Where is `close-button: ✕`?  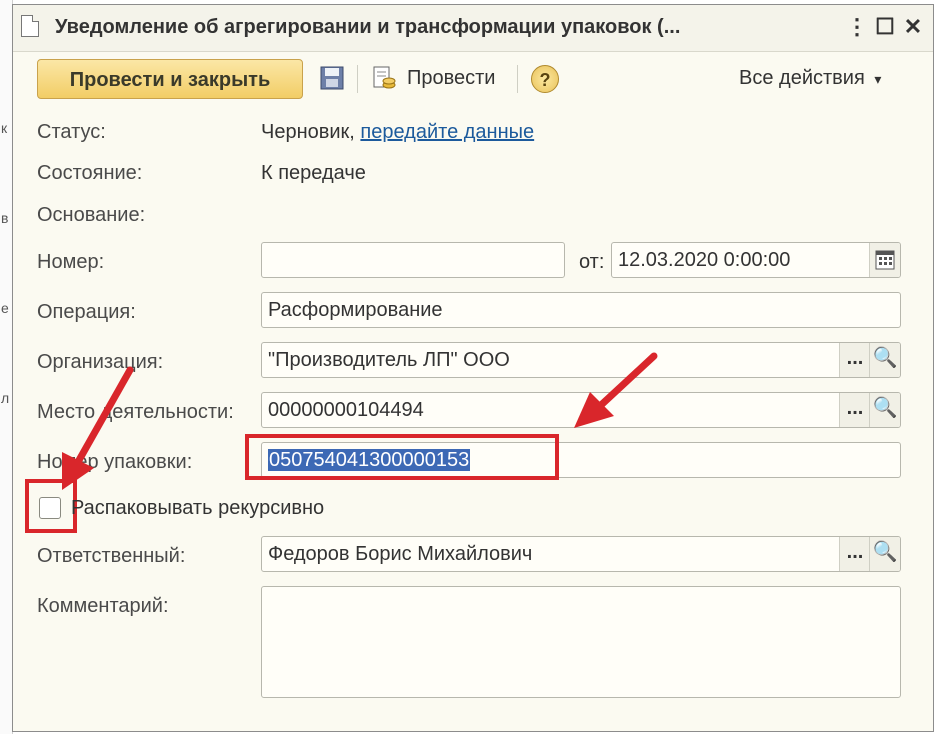 close-button: ✕ is located at coordinates (913, 27).